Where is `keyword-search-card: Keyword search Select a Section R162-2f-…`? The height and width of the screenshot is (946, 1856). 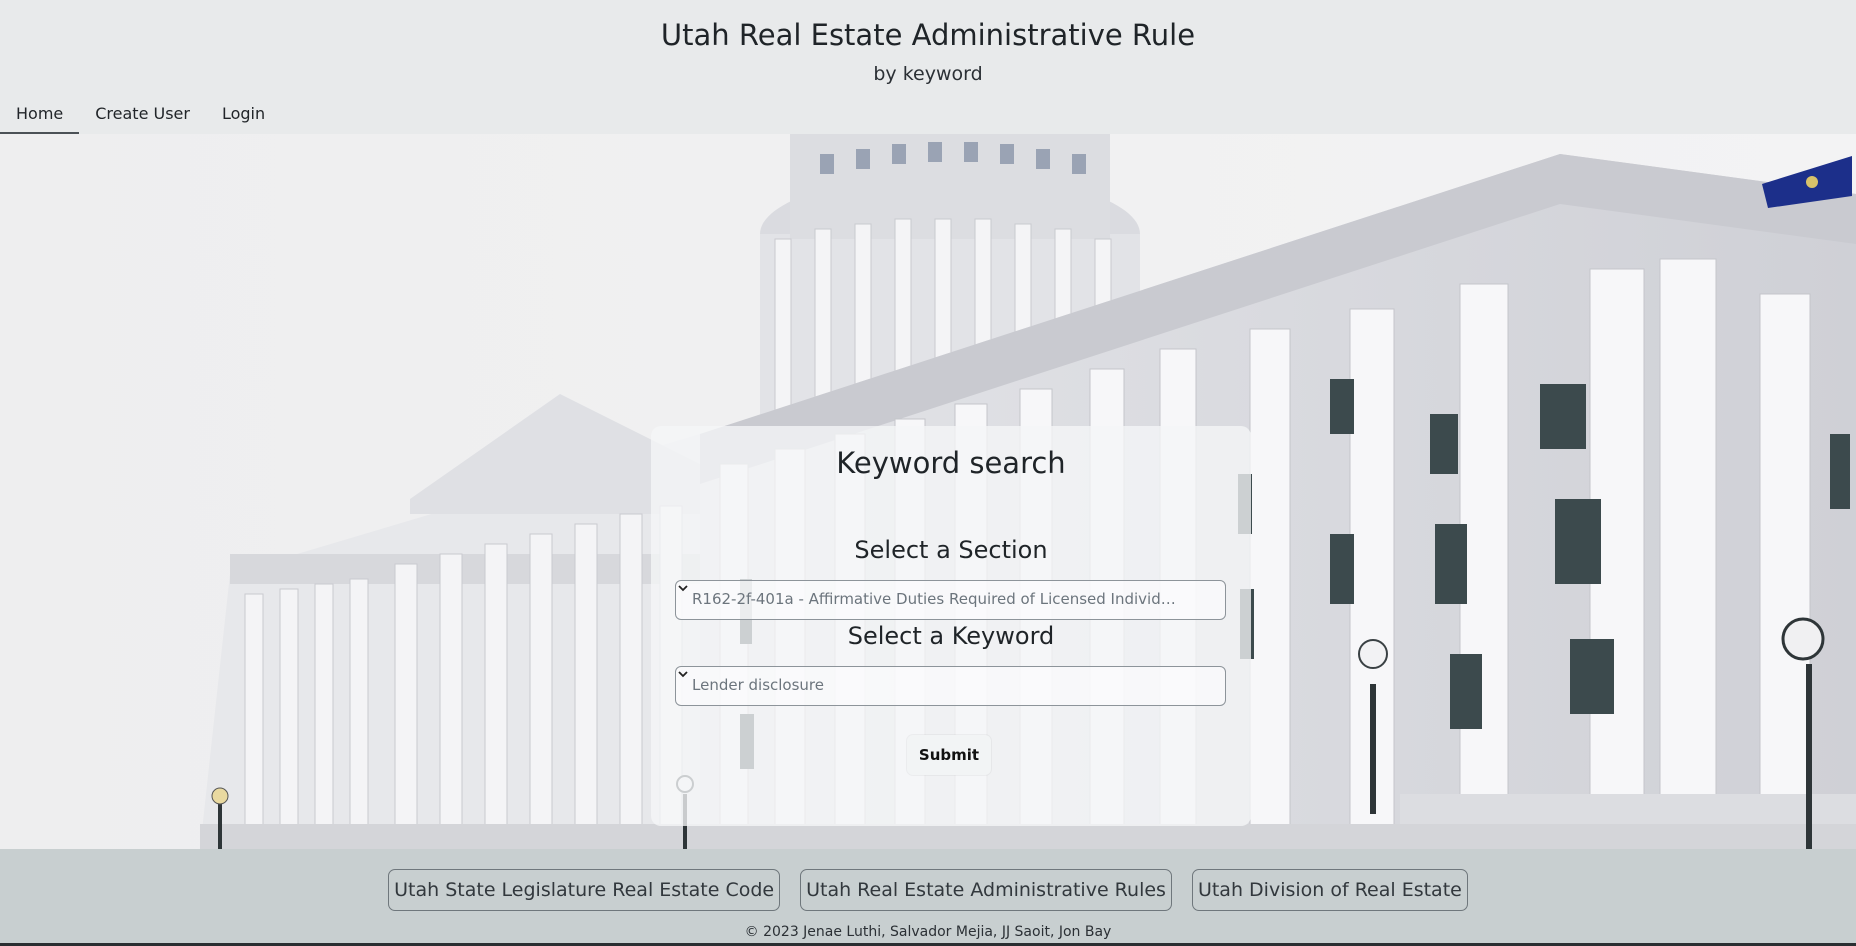
keyword-search-card: Keyword search Select a Section R162-2f-… is located at coordinates (951, 626).